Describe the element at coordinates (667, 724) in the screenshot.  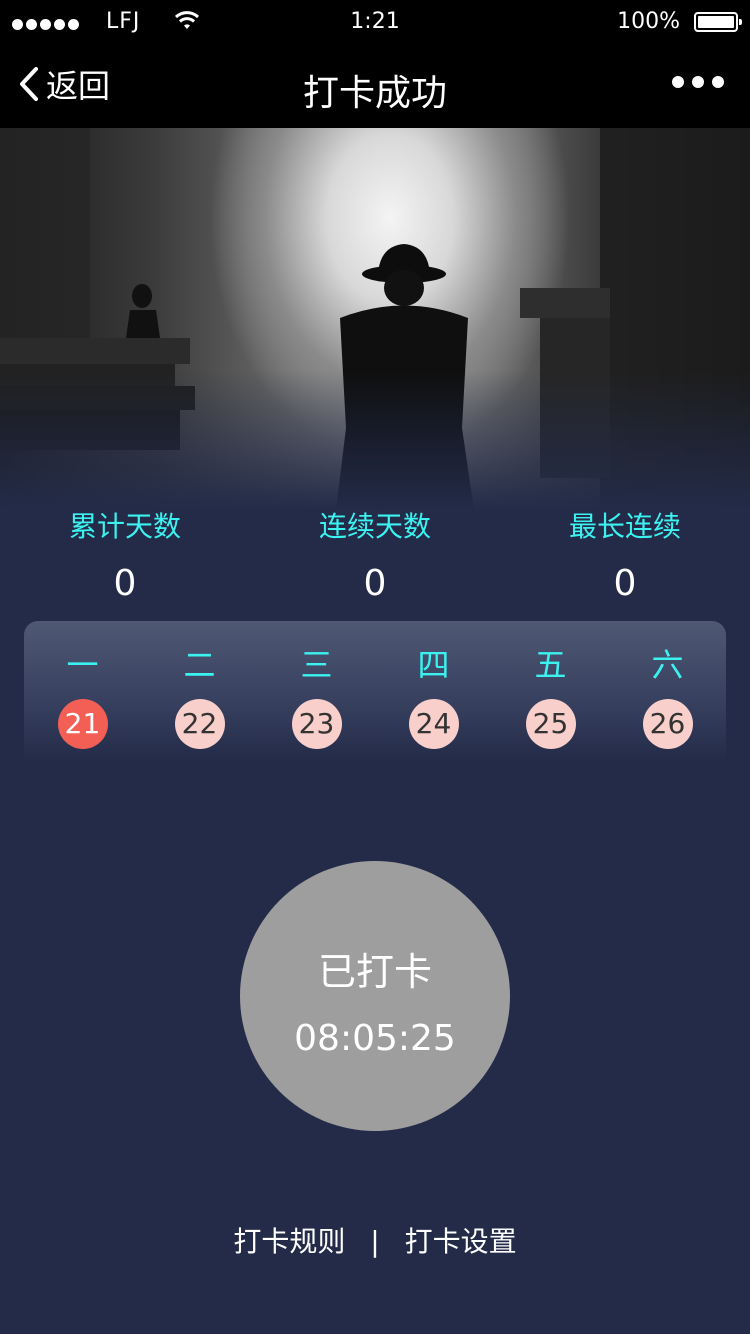
I see `date-badge: 26` at that location.